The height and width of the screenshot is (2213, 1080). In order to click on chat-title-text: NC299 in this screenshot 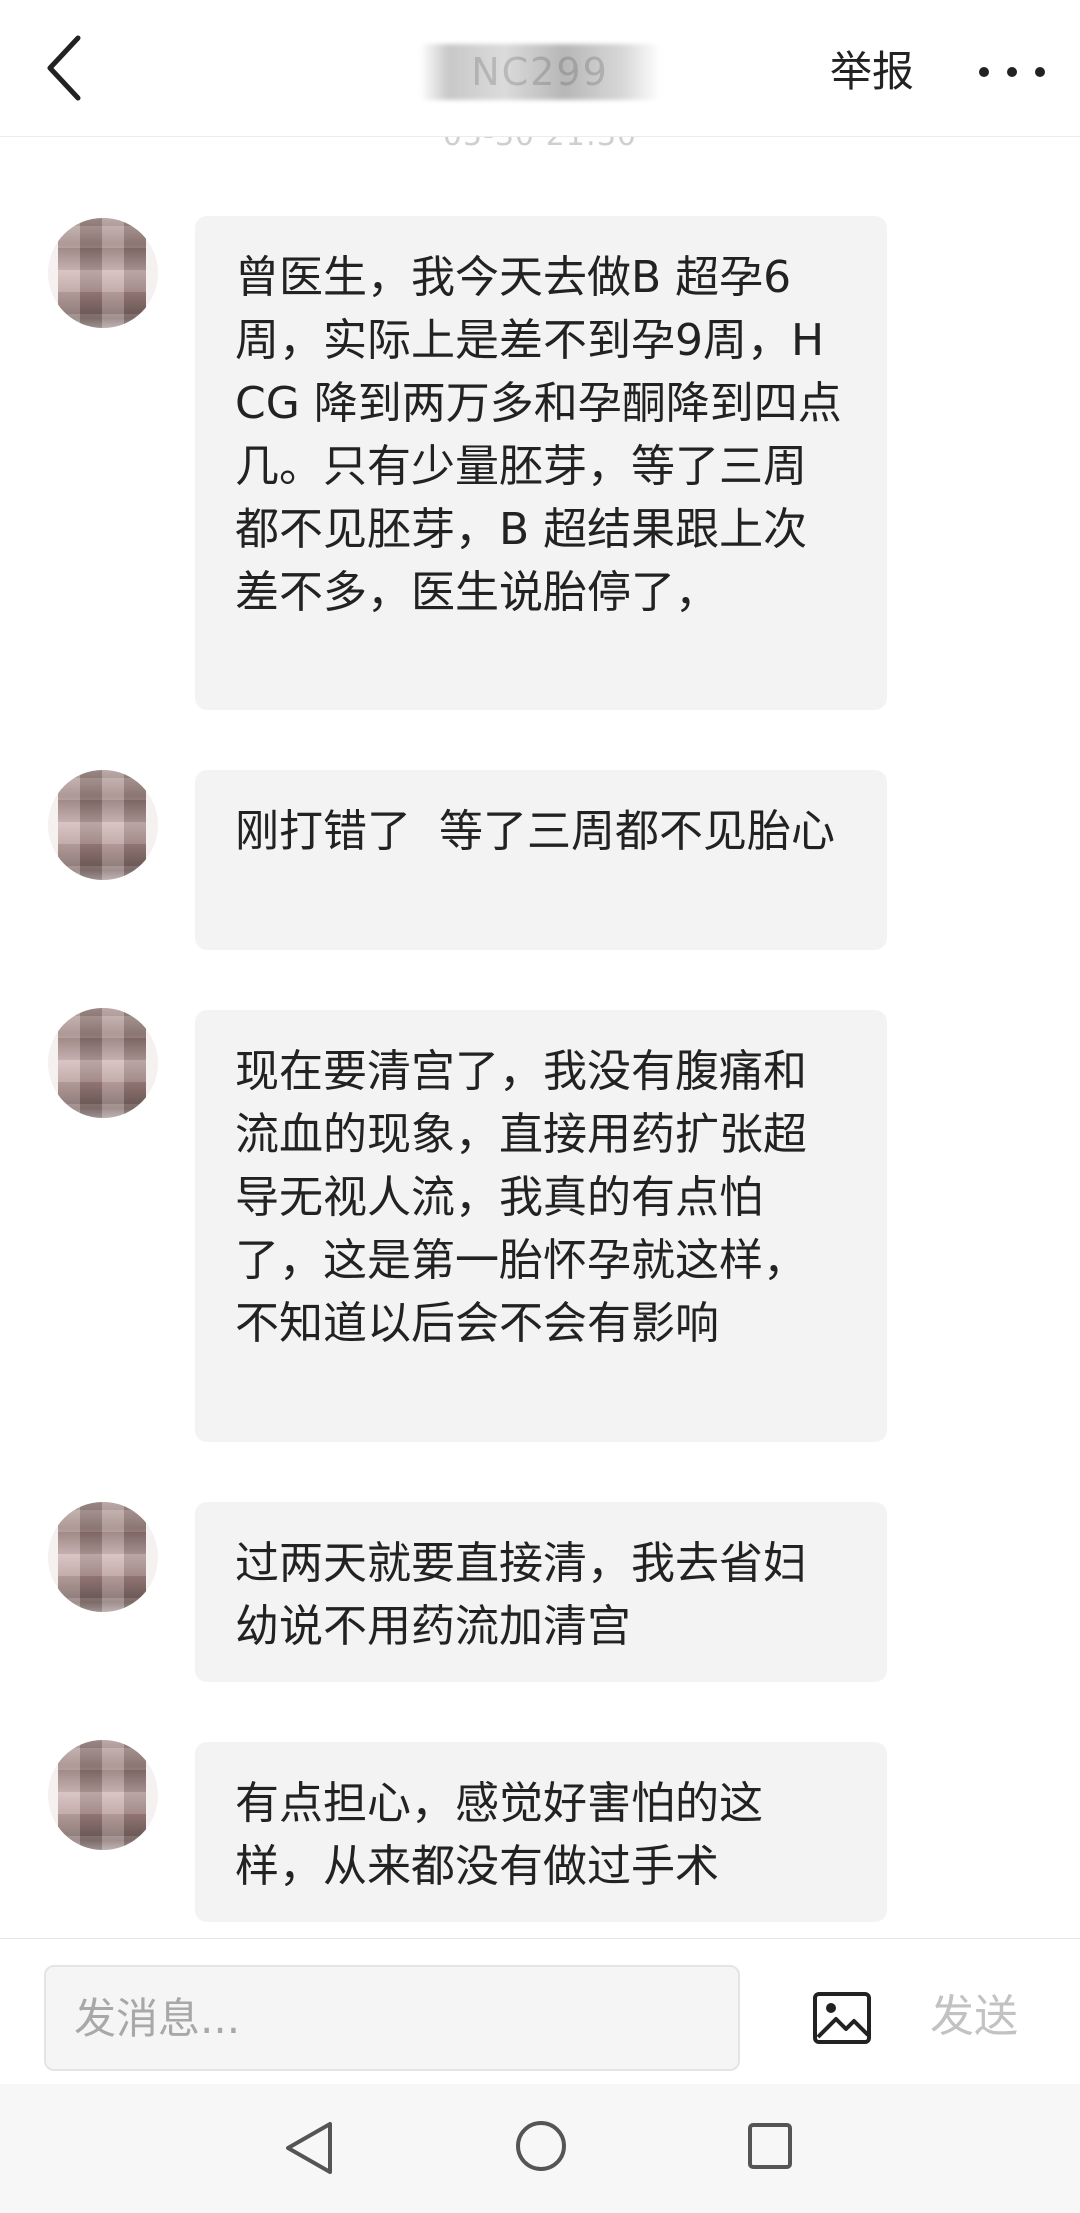, I will do `click(540, 72)`.